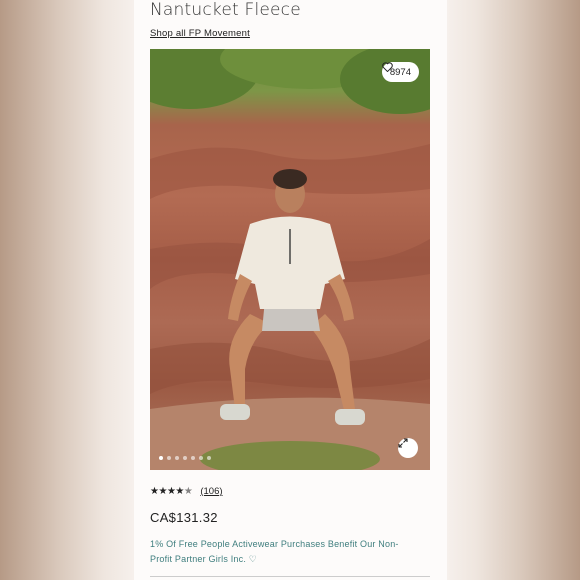 The width and height of the screenshot is (580, 580). I want to click on rating-row: ★★★★★ (106), so click(186, 491).